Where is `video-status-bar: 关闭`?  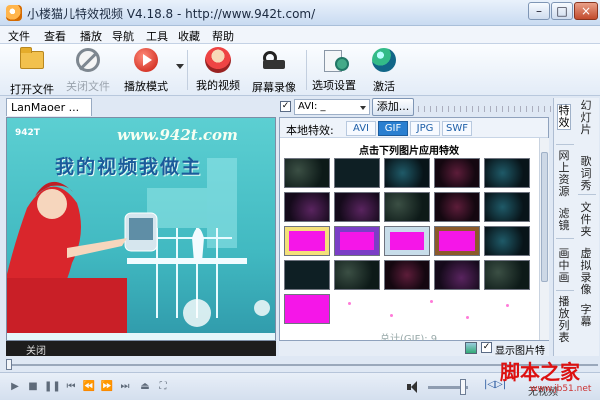 video-status-bar: 关闭 is located at coordinates (141, 349).